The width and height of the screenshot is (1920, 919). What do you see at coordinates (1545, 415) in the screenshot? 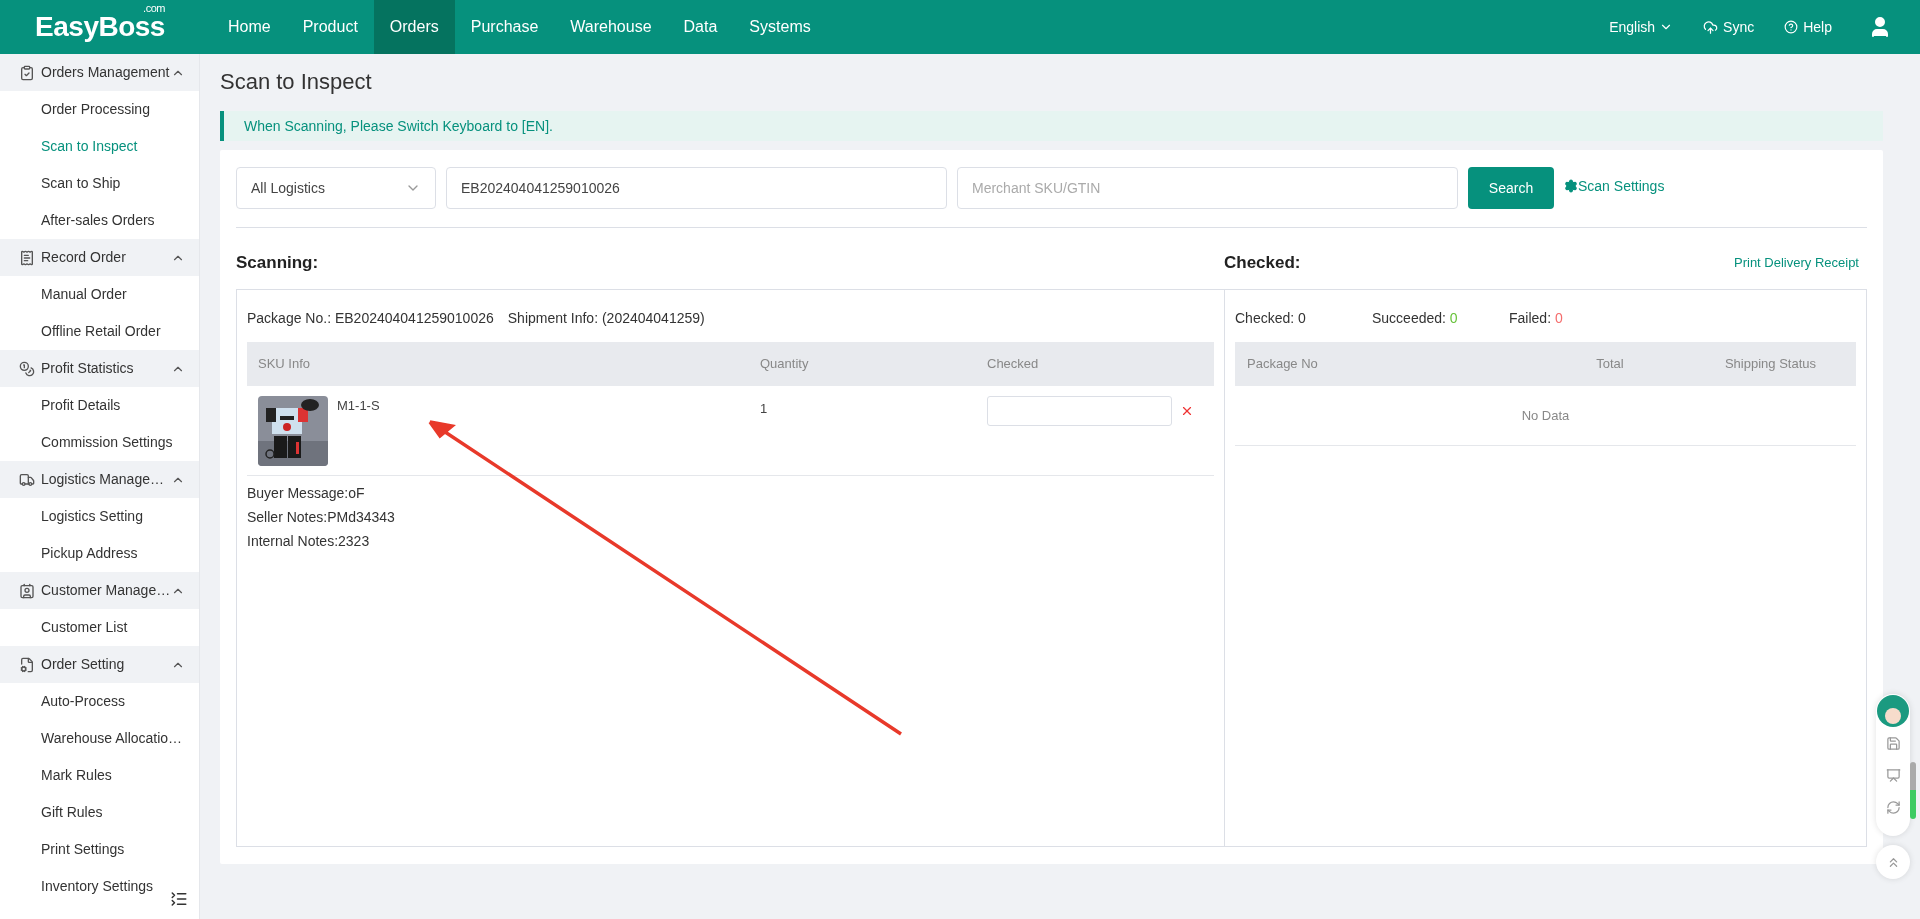
I see `empty-text: No Data` at bounding box center [1545, 415].